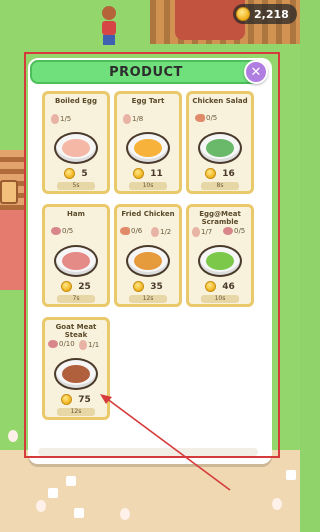  Describe the element at coordinates (76, 299) in the screenshot. I see `production-time: 7s` at that location.